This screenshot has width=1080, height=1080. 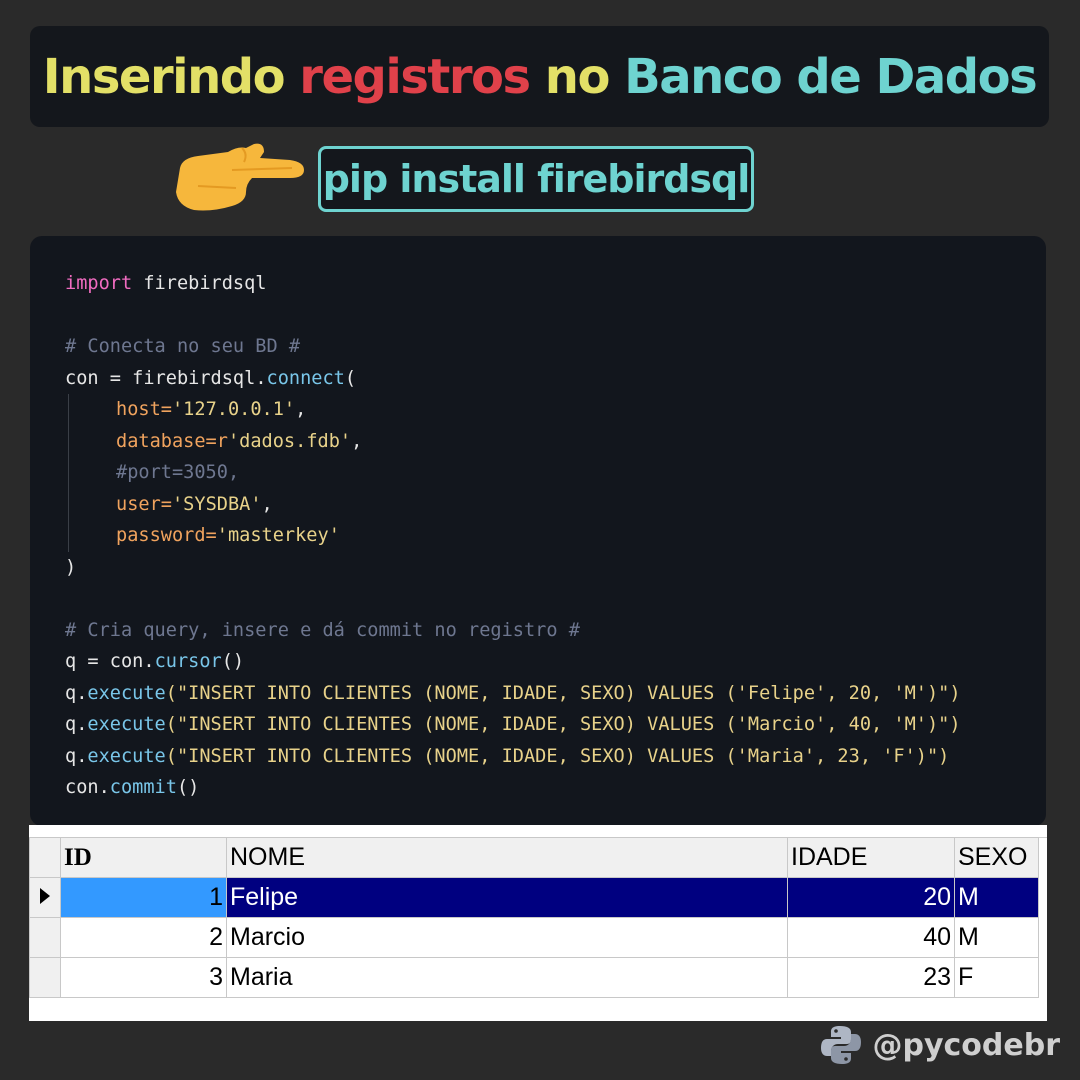 What do you see at coordinates (199, 283) in the screenshot?
I see `import-module: firebirdsql` at bounding box center [199, 283].